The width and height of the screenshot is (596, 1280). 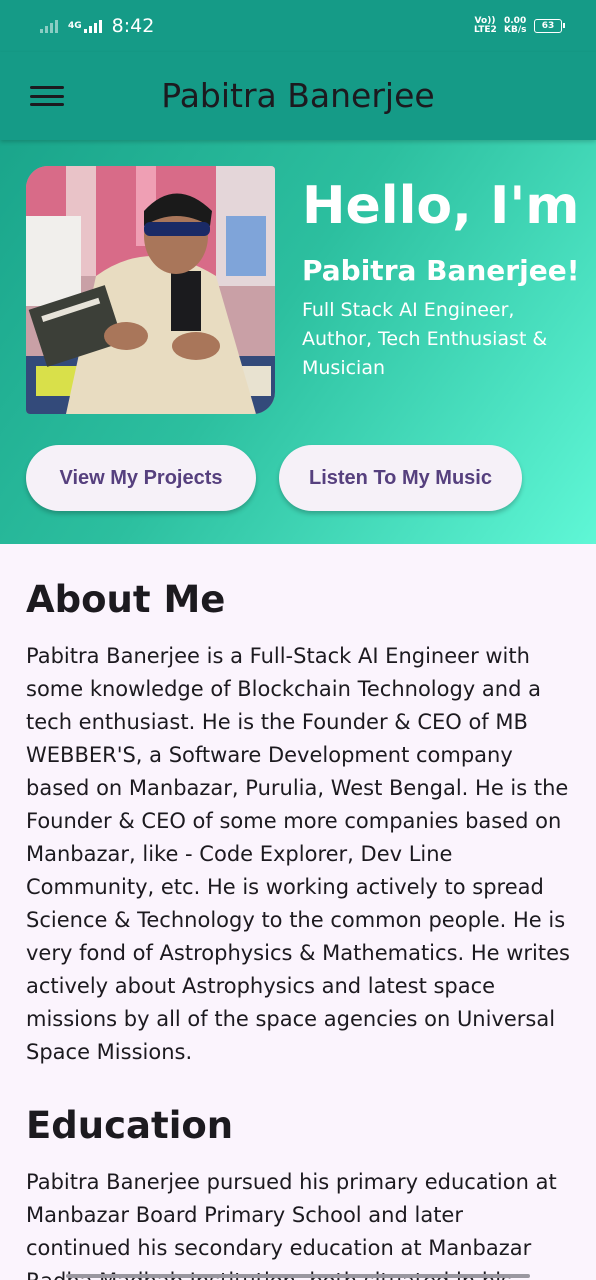 I want to click on status-bar-right: Vo)) LTE2 0.00 KB/s 63, so click(x=519, y=25).